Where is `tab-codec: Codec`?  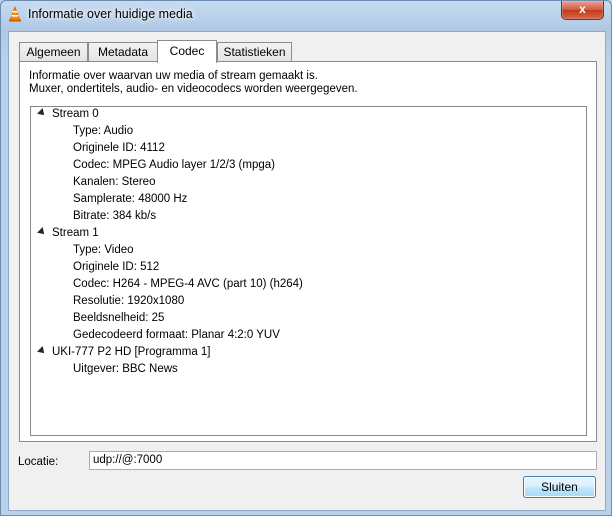 tab-codec: Codec is located at coordinates (187, 51).